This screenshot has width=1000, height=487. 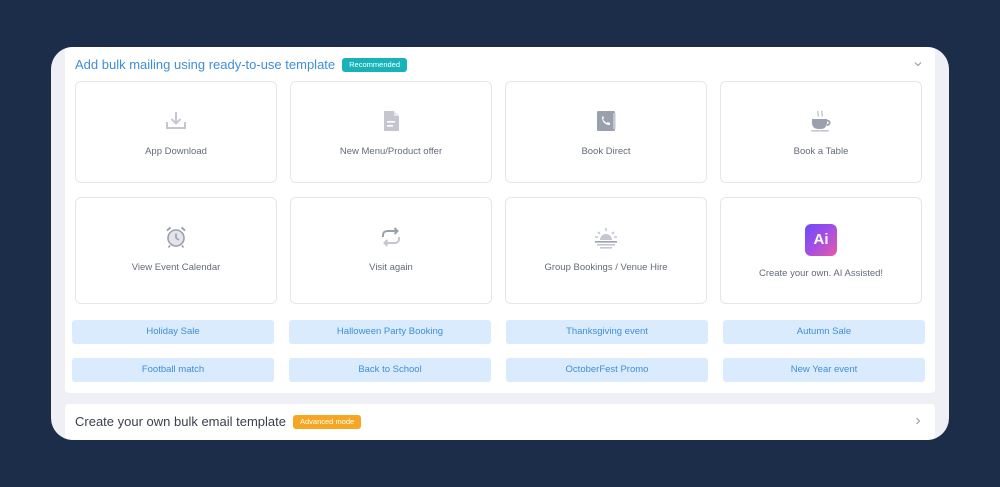 I want to click on template-card-ai-assisted: Ai Create your own. AI Assisted!, so click(x=821, y=250).